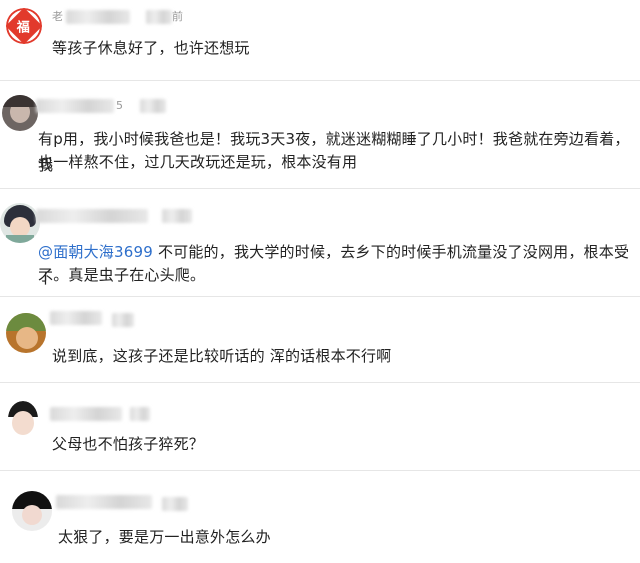 The height and width of the screenshot is (563, 640). I want to click on mention-link: @面朝大海3699, so click(95, 252).